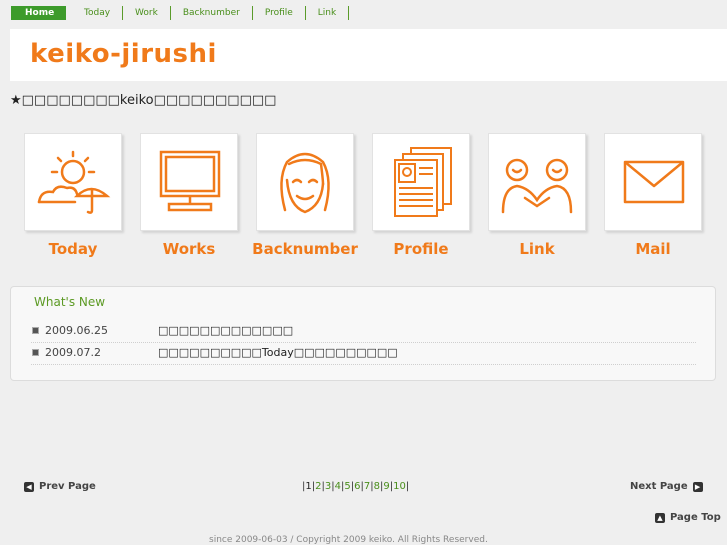 Image resolution: width=727 pixels, height=545 pixels. I want to click on news-item: 2009.07.2 □□□□□□□□□□Today□□□□□□□□□□, so click(363, 354).